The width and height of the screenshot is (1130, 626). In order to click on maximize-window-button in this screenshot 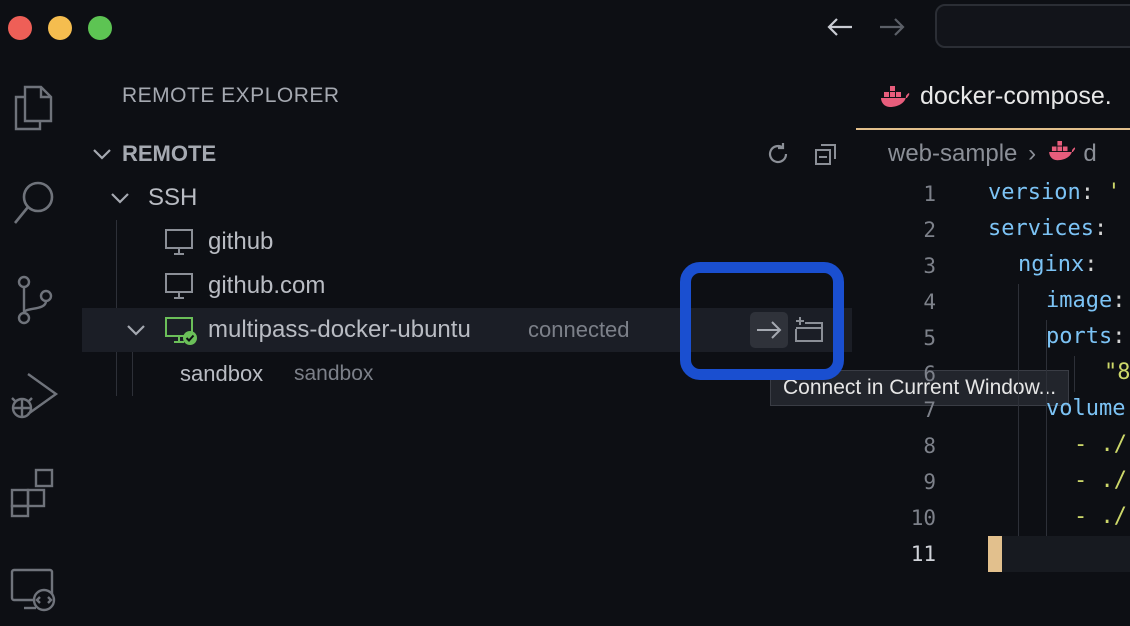, I will do `click(100, 28)`.